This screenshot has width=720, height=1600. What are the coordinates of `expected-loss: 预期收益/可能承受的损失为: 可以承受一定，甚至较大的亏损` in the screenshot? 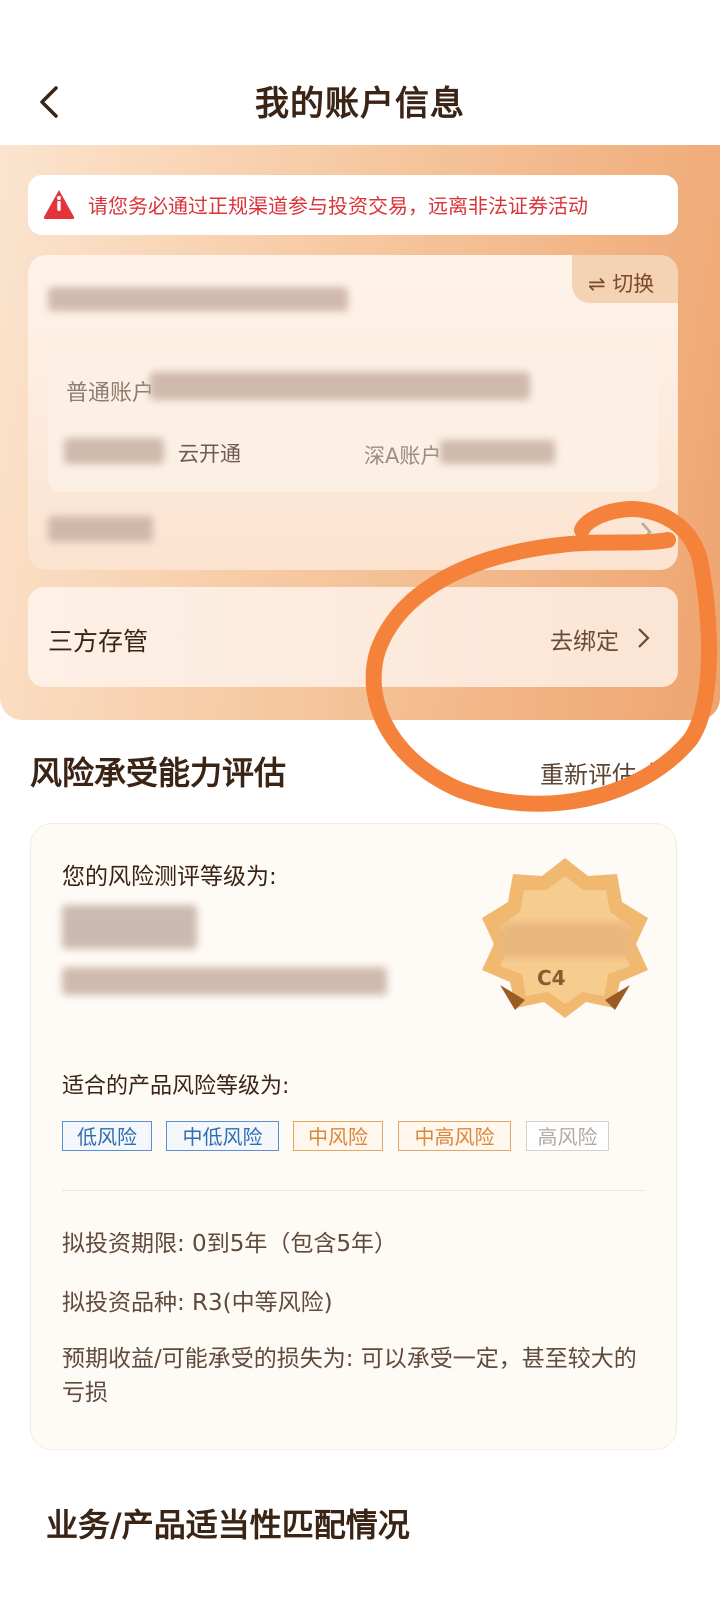 It's located at (349, 1376).